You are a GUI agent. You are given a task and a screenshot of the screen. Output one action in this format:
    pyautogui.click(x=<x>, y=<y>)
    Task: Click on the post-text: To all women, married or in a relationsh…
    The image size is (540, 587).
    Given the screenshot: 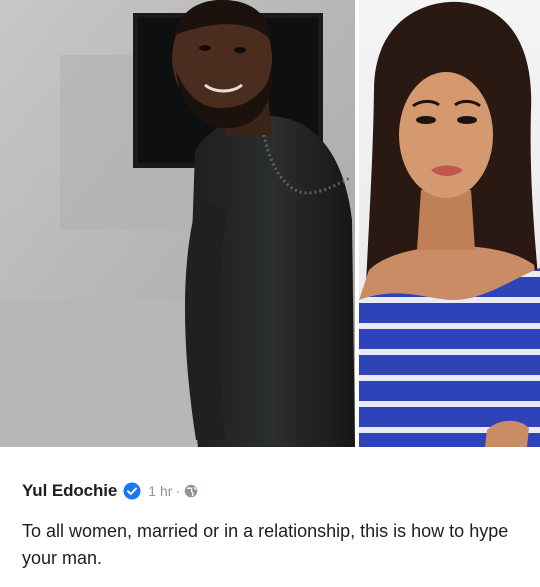 What is the action you would take?
    pyautogui.click(x=265, y=544)
    